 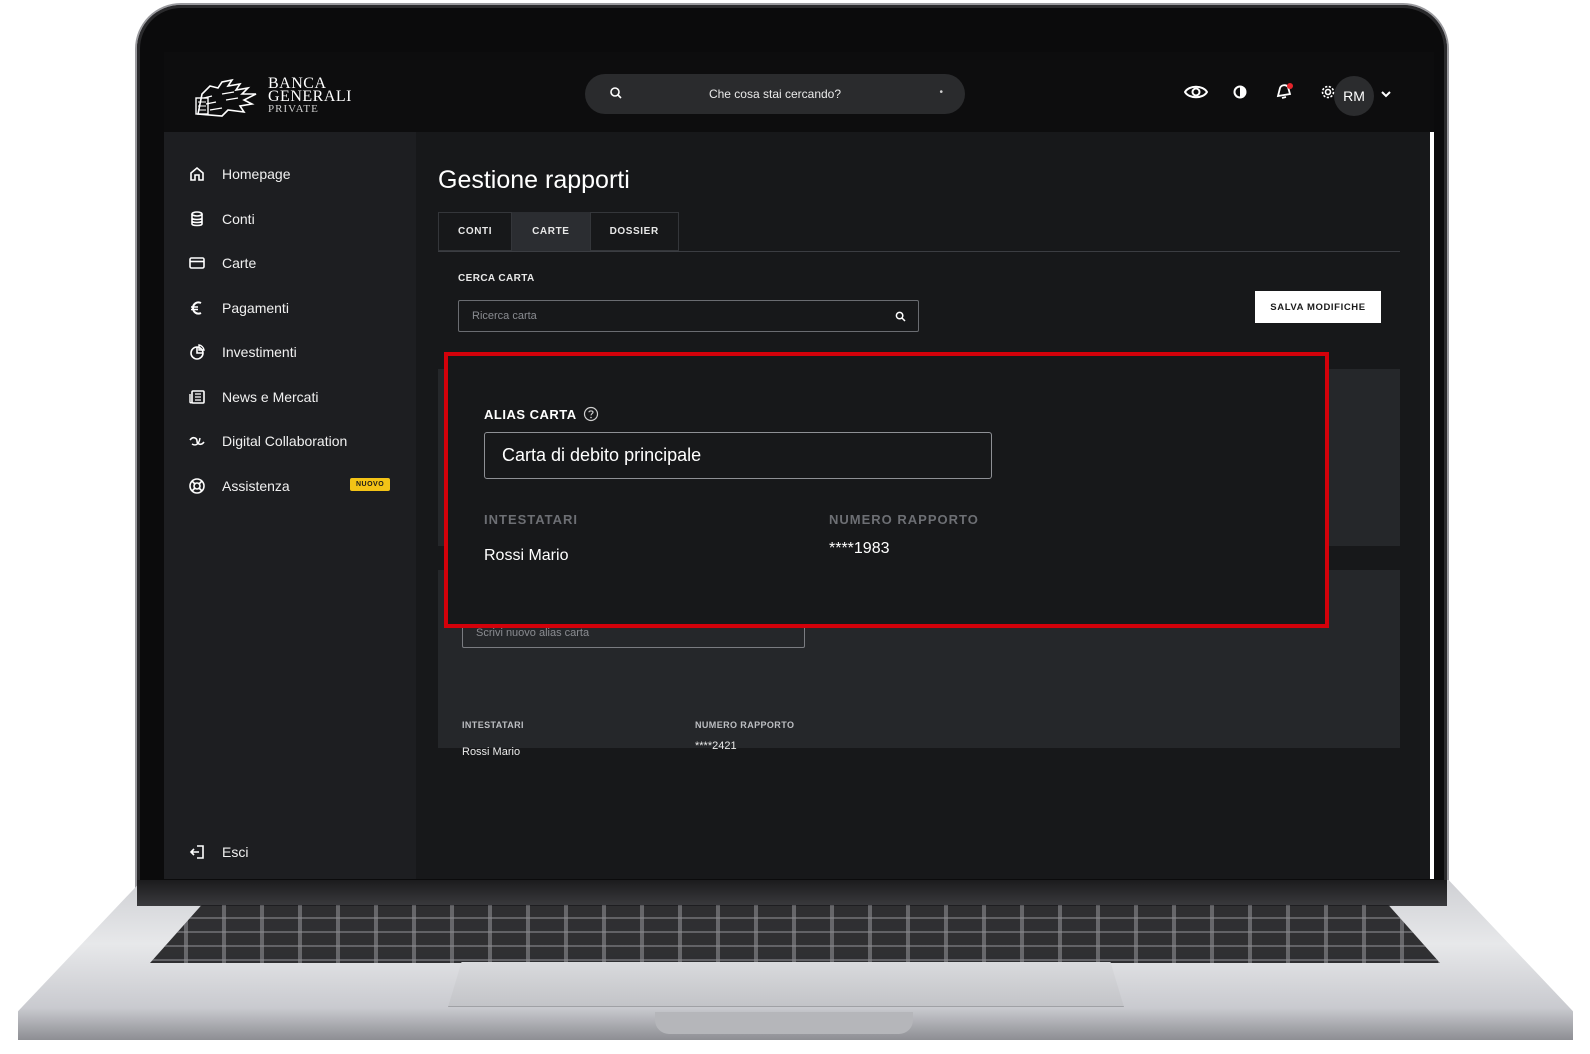 I want to click on sidebar-item-news-e-mercati: News e Mercati, so click(x=298, y=397).